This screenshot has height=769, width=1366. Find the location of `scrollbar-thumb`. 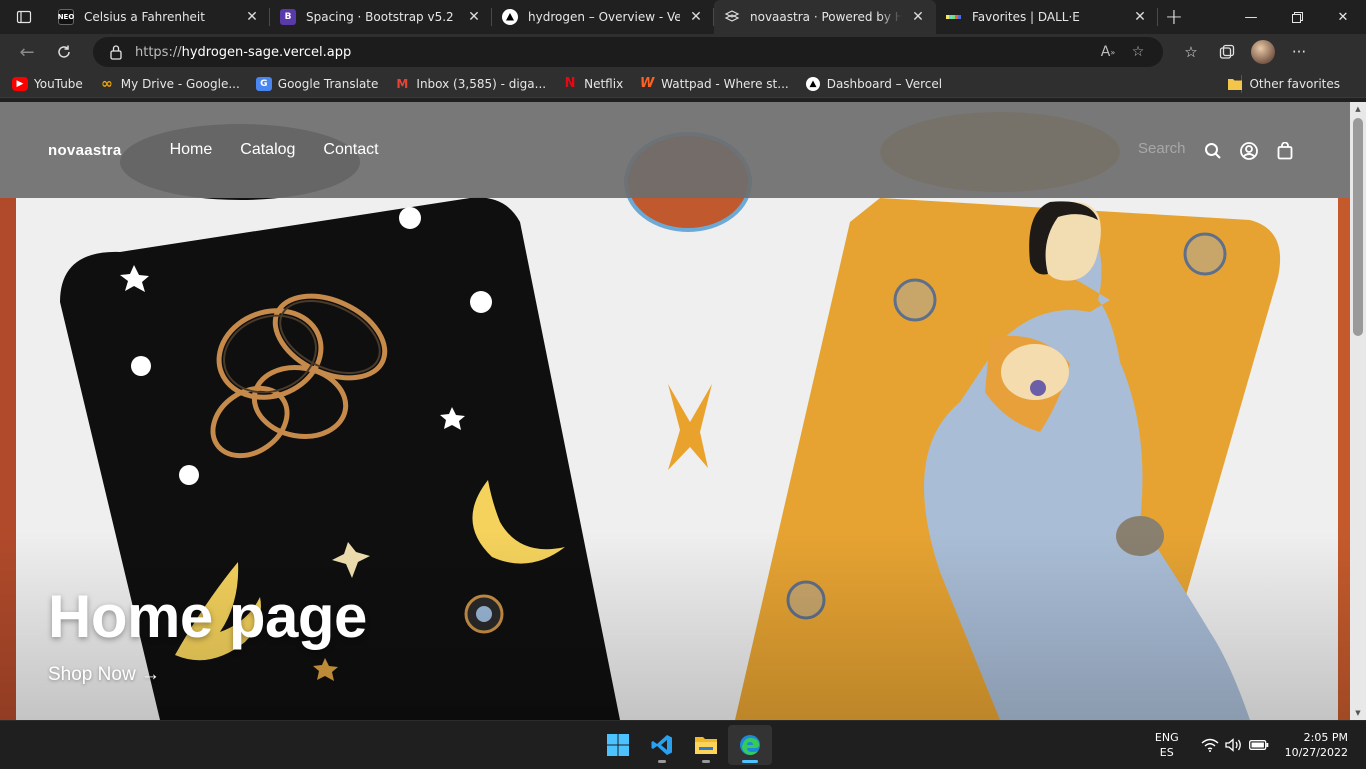

scrollbar-thumb is located at coordinates (1358, 227).